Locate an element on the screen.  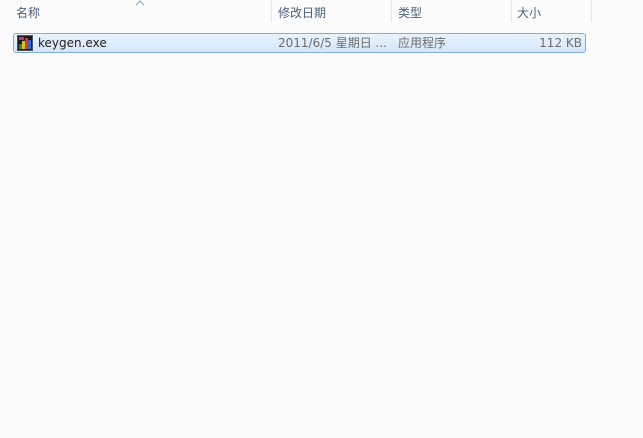
column-header-bar: 名称 修改日期 类型 大小 is located at coordinates (321, 12).